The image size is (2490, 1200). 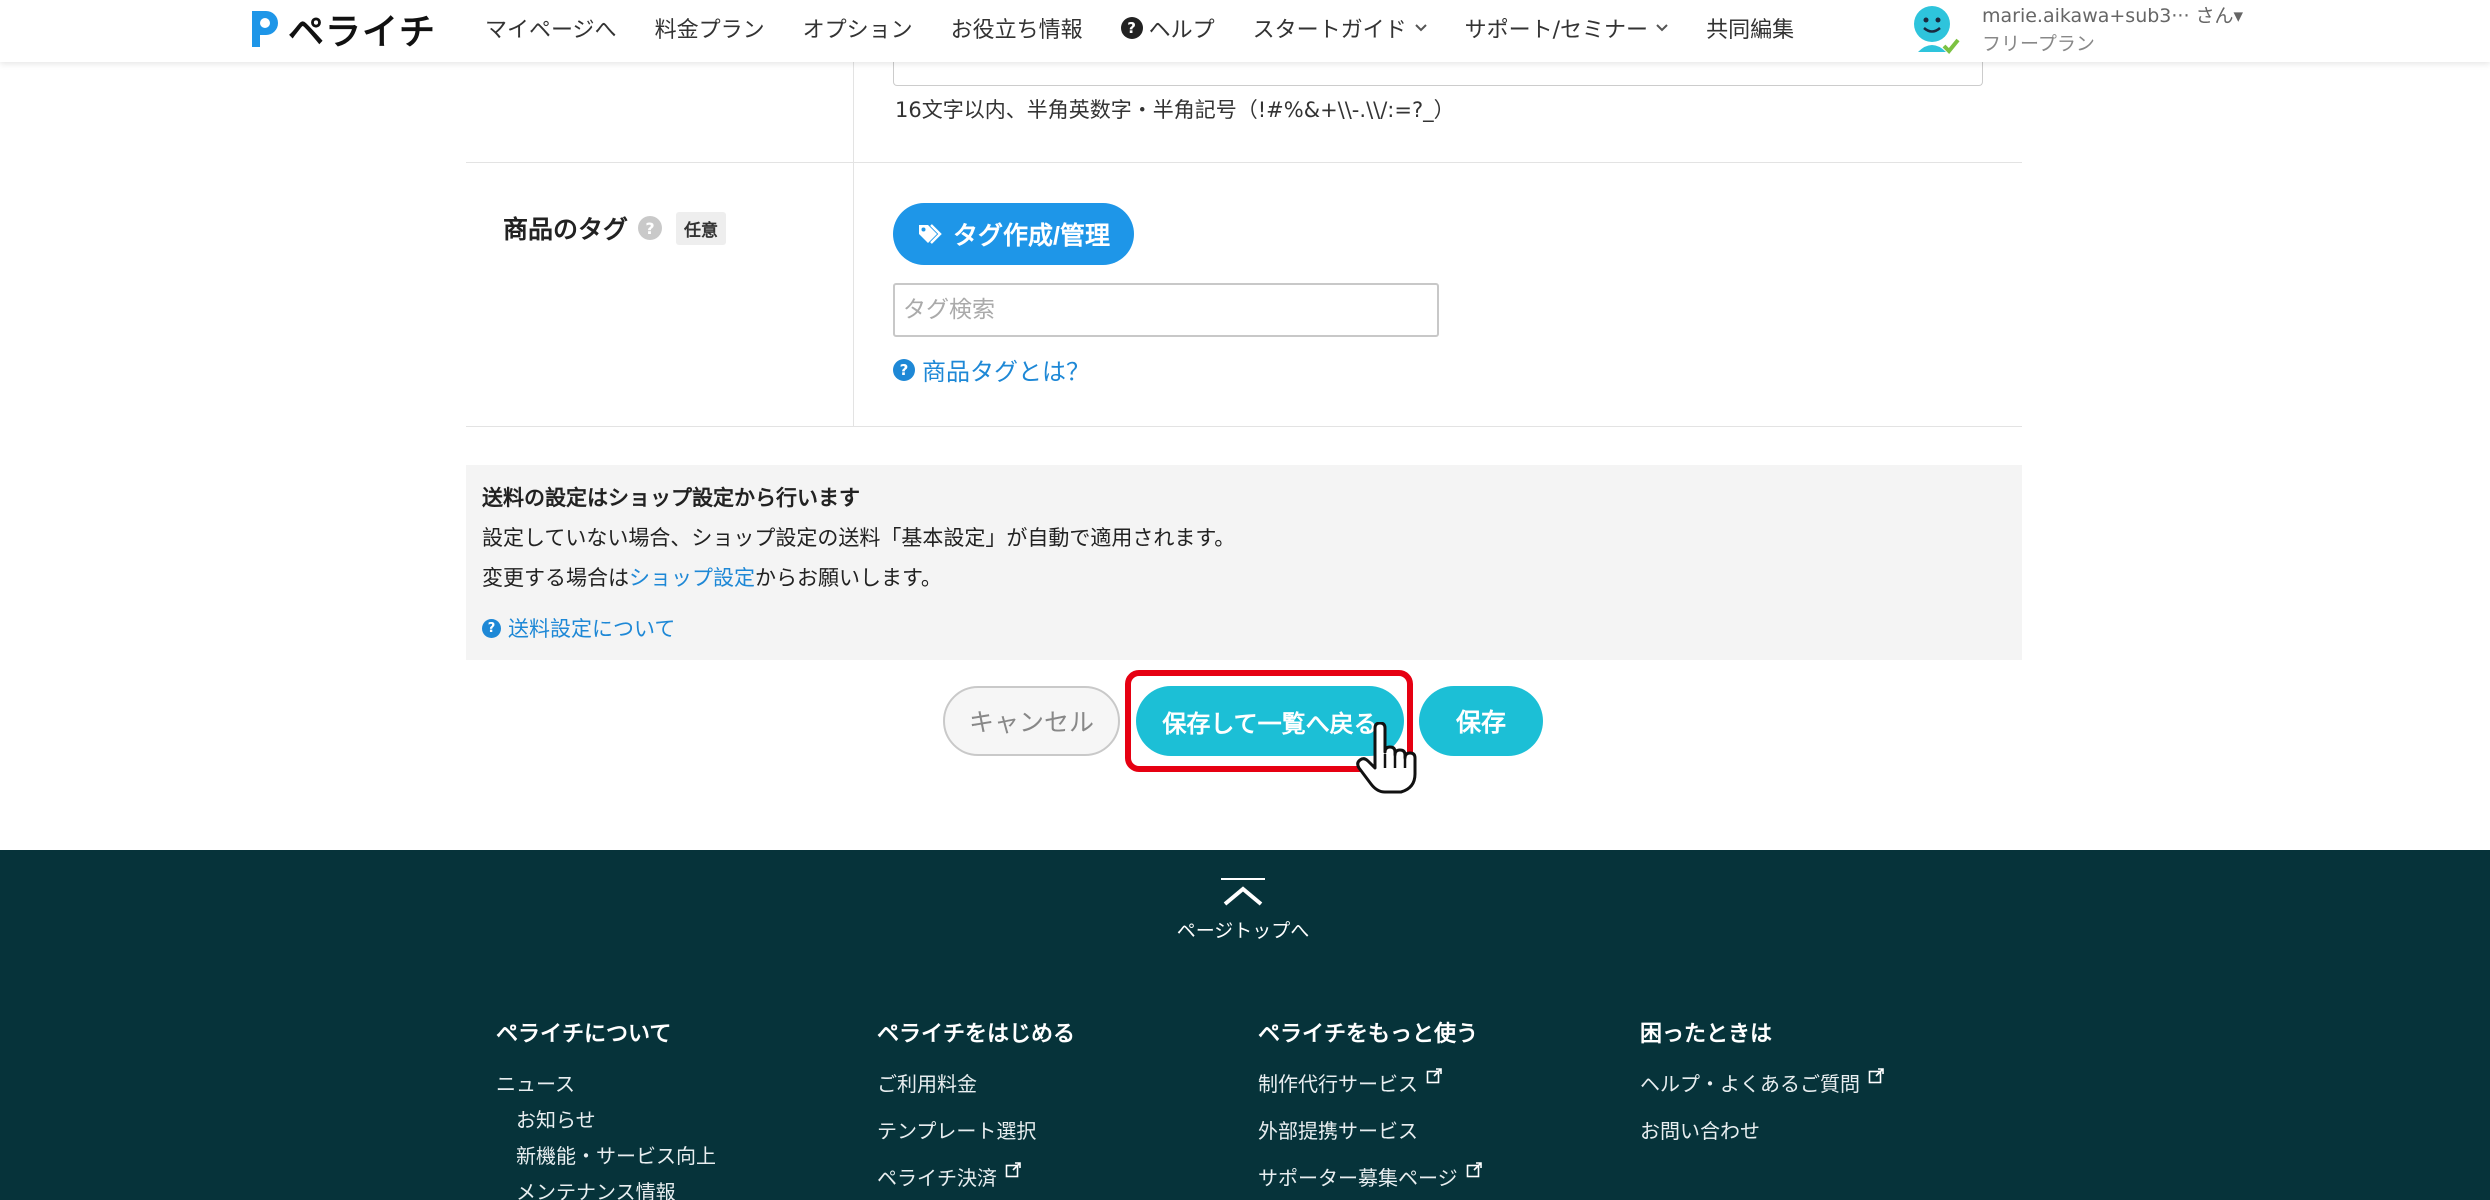 What do you see at coordinates (596, 1190) in the screenshot?
I see `footer-link-label: メンテナンス情報` at bounding box center [596, 1190].